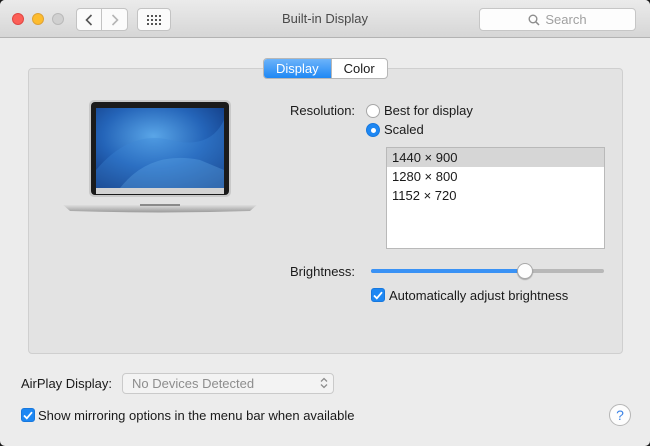 The width and height of the screenshot is (650, 446). I want to click on brightness-slider, so click(487, 271).